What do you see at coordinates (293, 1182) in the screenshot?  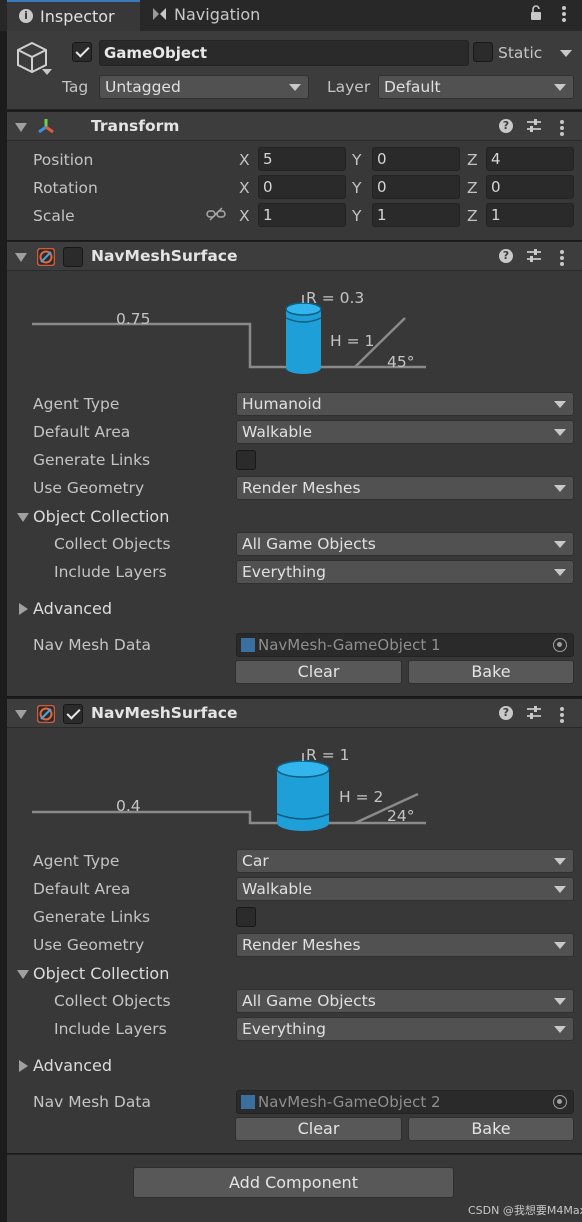 I see `add-component-button: Add Component` at bounding box center [293, 1182].